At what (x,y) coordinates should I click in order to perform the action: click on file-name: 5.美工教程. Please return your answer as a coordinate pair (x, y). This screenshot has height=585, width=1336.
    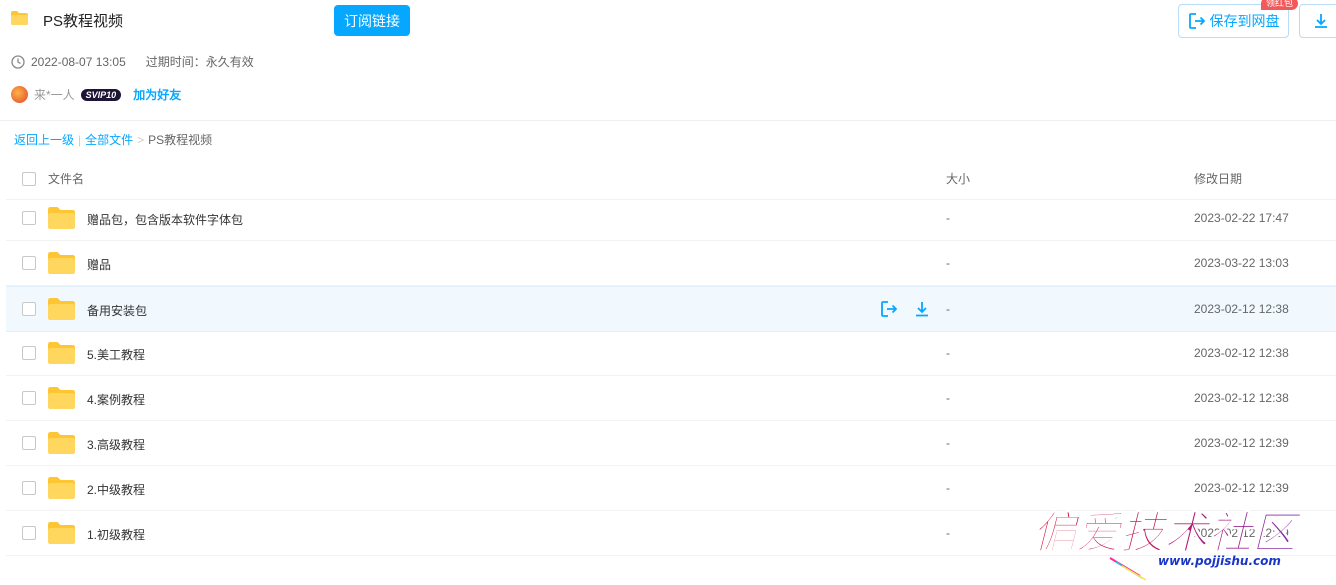
    Looking at the image, I should click on (116, 354).